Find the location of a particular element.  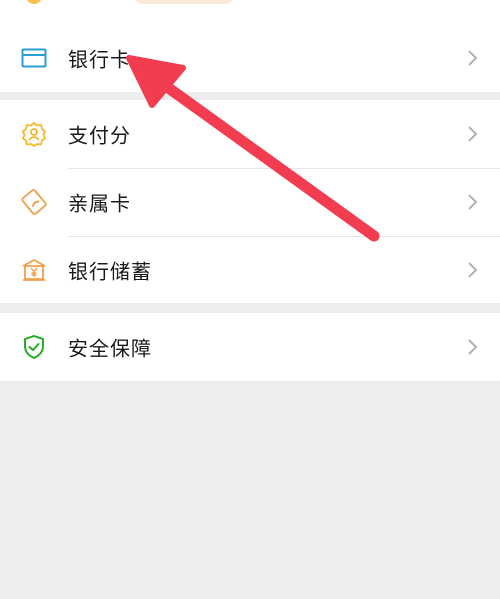

menu-group-security: 安全保障 is located at coordinates (250, 347).